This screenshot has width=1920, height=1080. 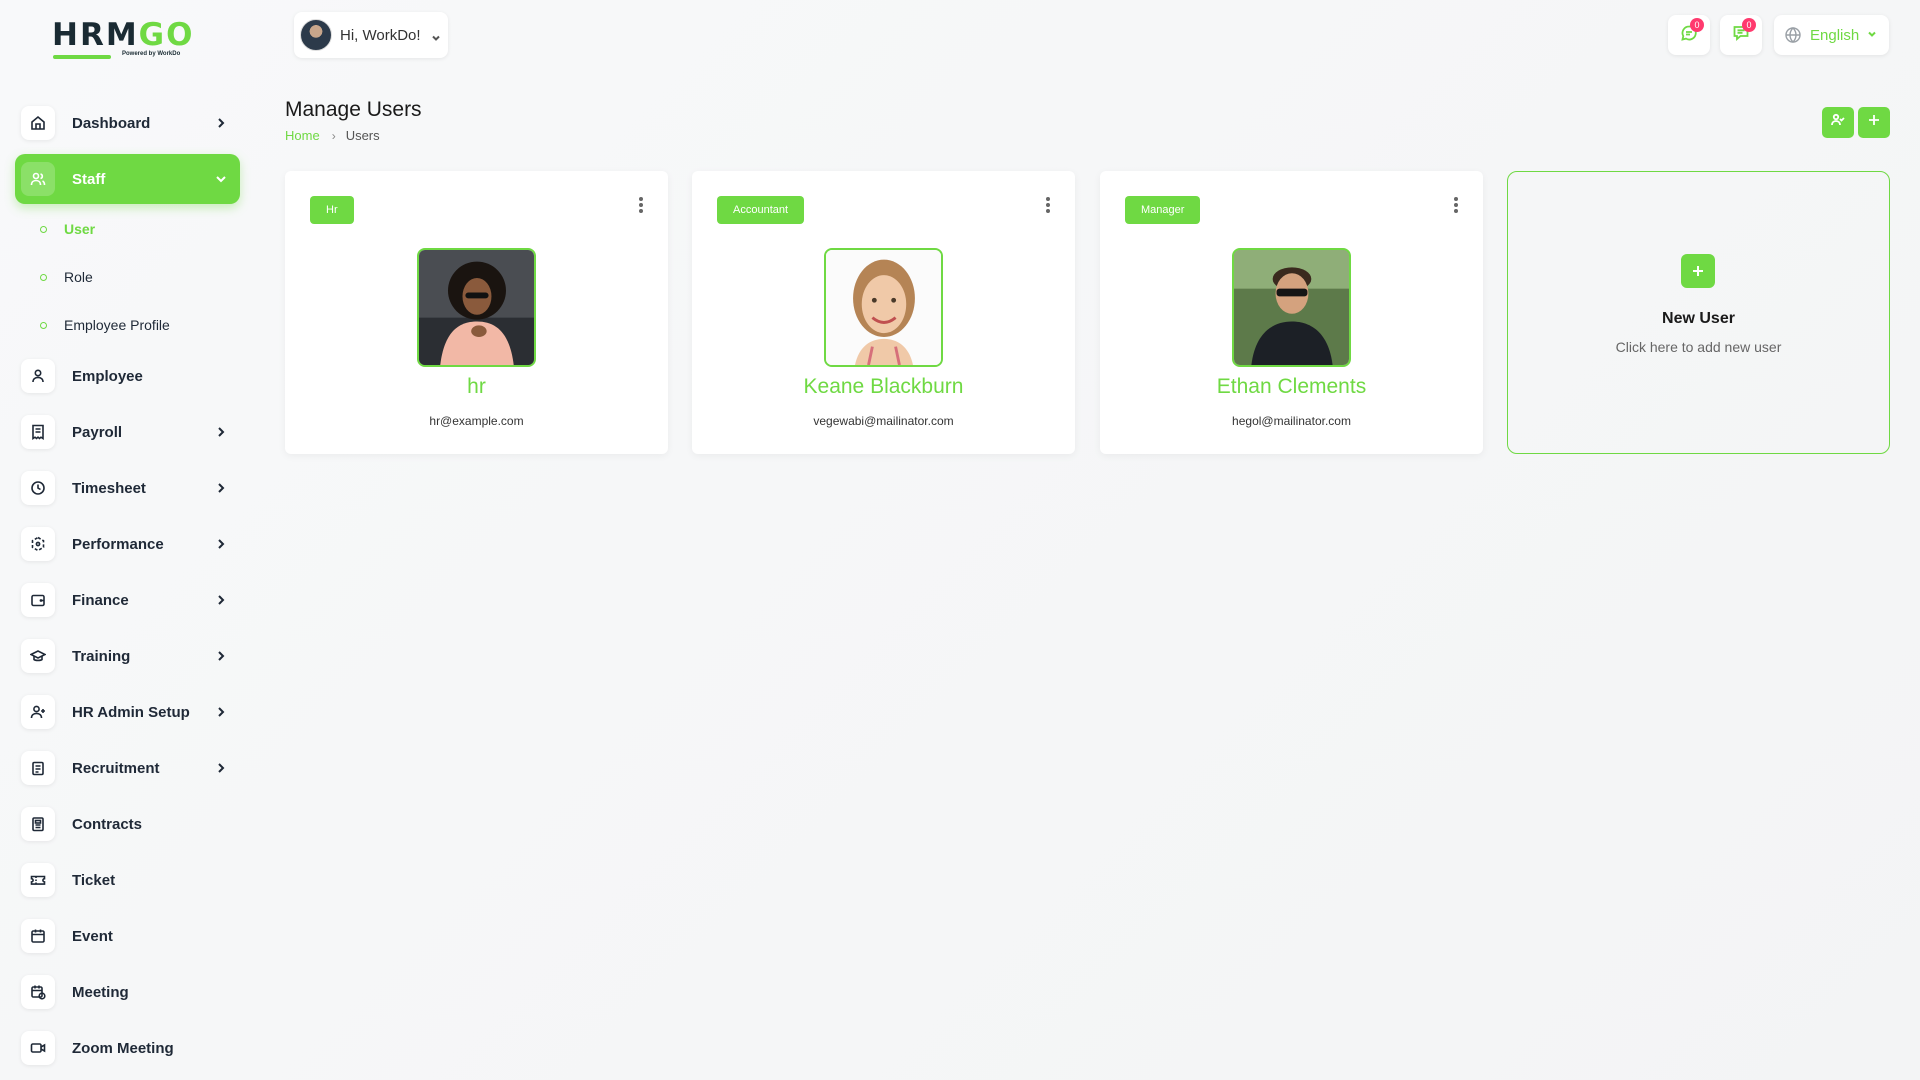 What do you see at coordinates (38, 1048) in the screenshot?
I see `video-camera-icon` at bounding box center [38, 1048].